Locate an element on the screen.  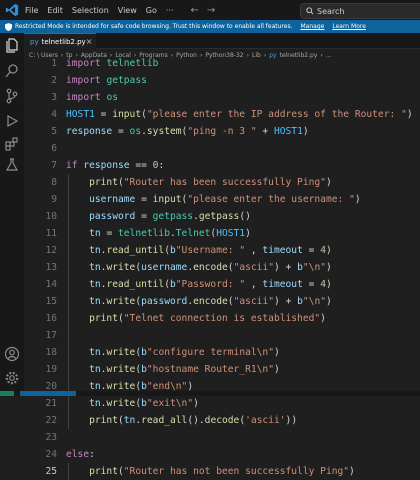
code-line: 1 import telnetlib is located at coordinates (222, 63).